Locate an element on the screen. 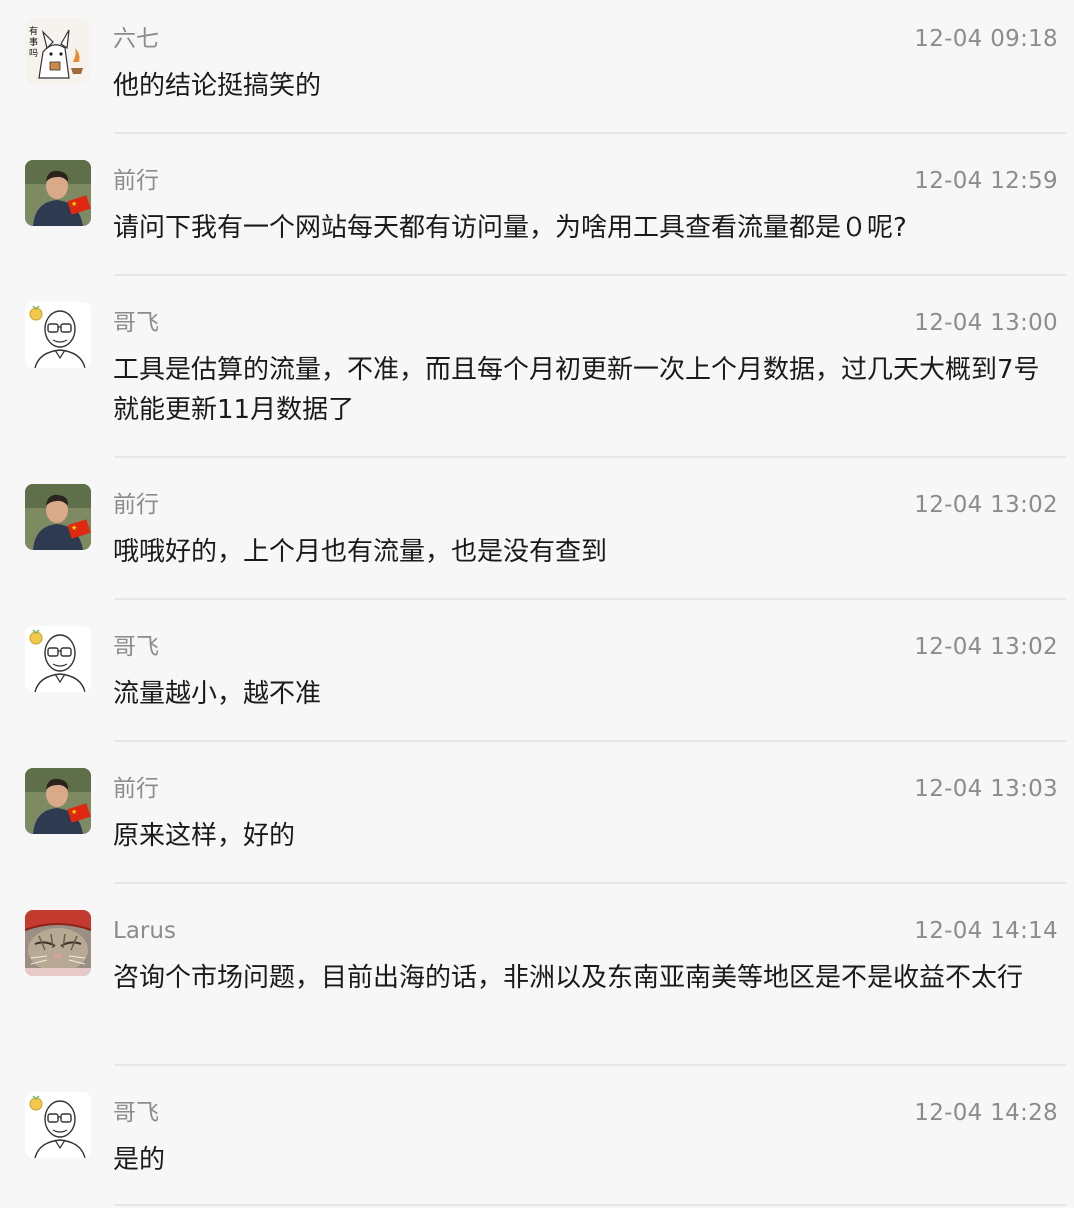 This screenshot has width=1074, height=1208. message-text: 是的 is located at coordinates (139, 1160).